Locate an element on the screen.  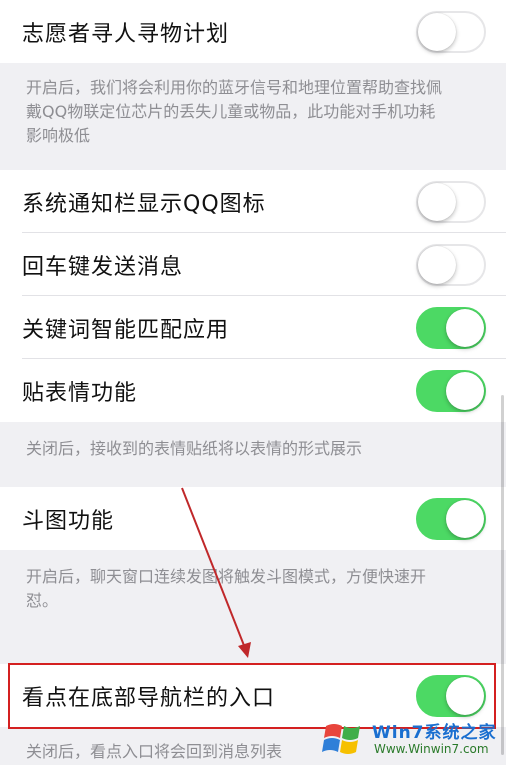
setting-row-notification-icon: 系统通知栏显示QQ图标 is located at coordinates (253, 201).